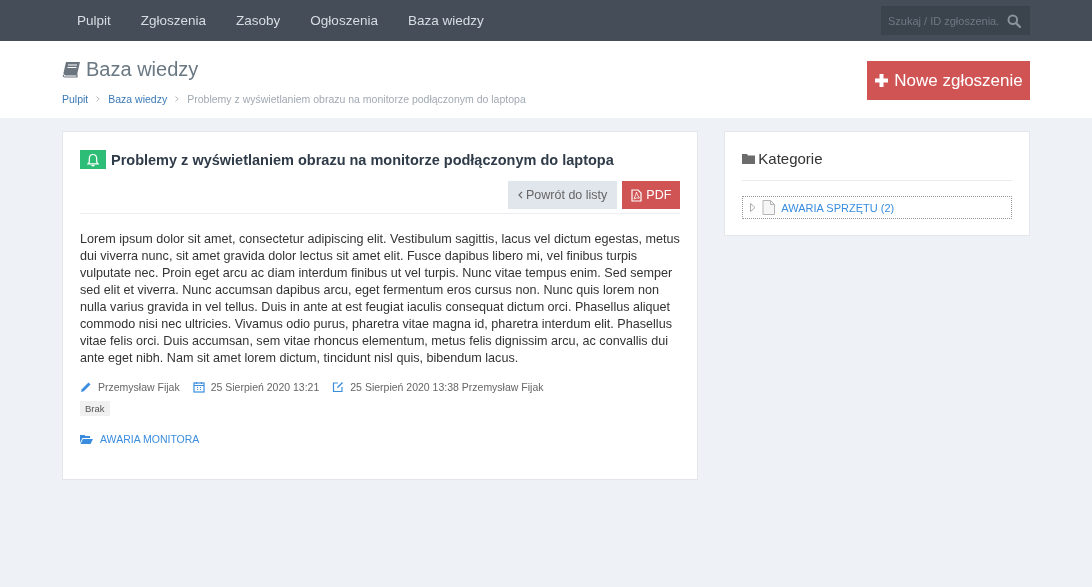 This screenshot has height=587, width=1092. Describe the element at coordinates (86, 387) in the screenshot. I see `pencil-icon` at that location.